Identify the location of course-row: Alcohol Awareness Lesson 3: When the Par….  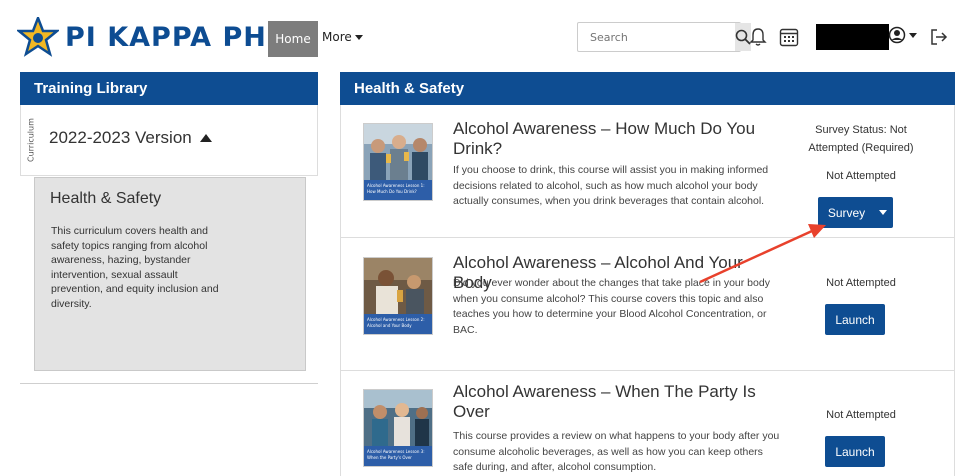
(648, 424).